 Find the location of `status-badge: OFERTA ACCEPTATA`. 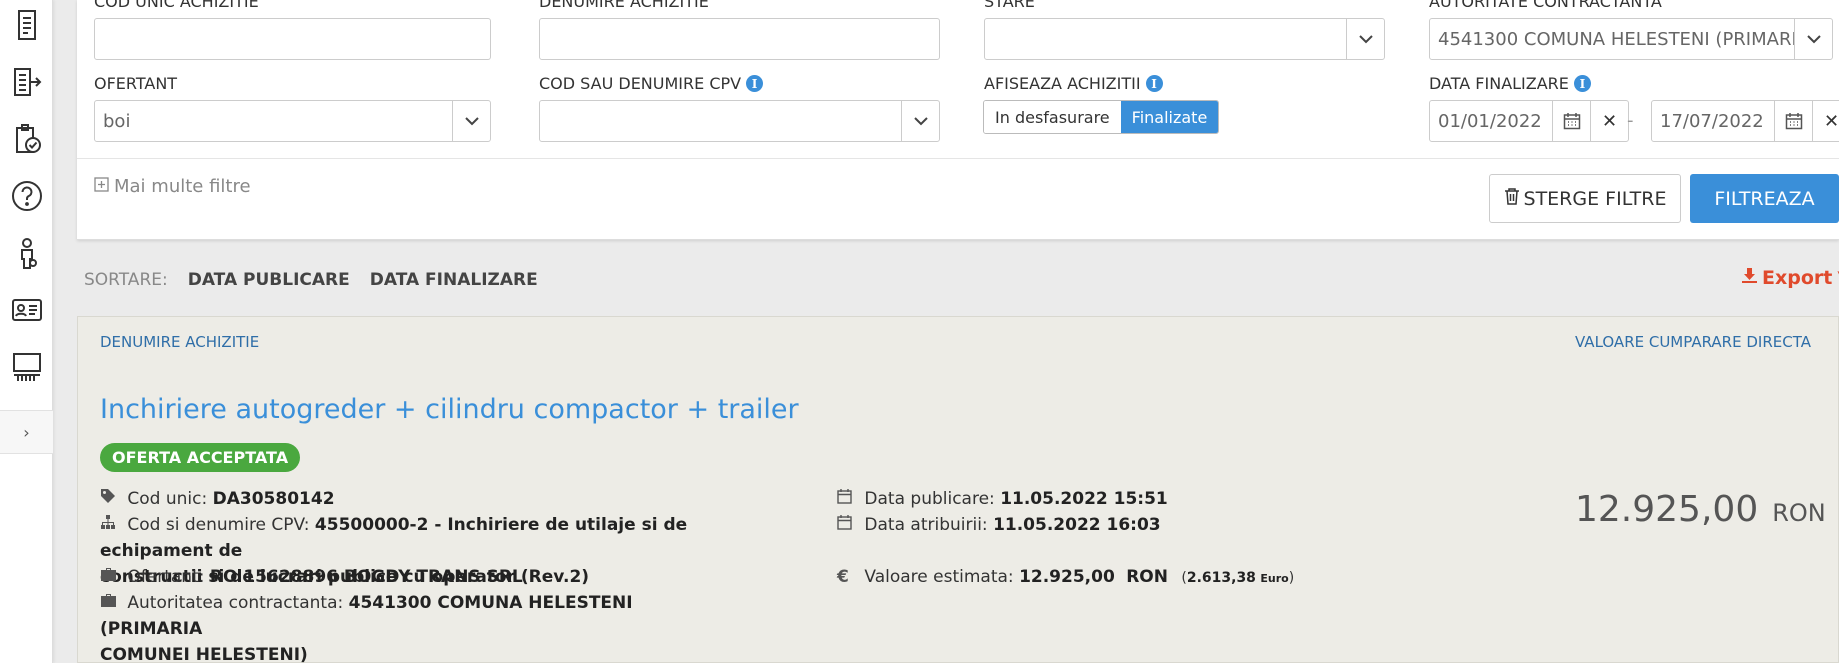

status-badge: OFERTA ACCEPTATA is located at coordinates (200, 457).